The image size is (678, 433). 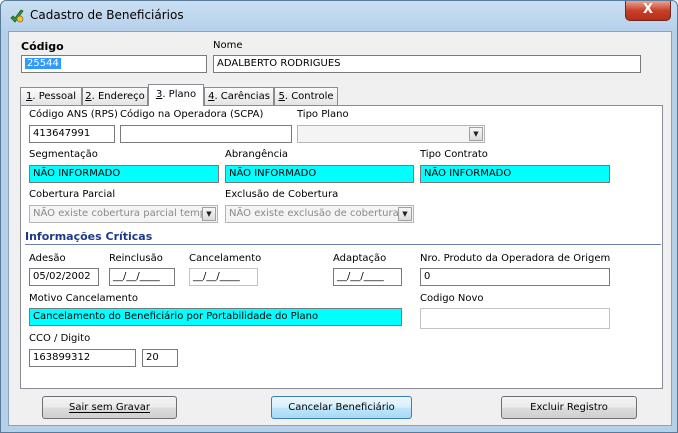 I want to click on segmentacao-label: Segmentação, so click(x=63, y=154).